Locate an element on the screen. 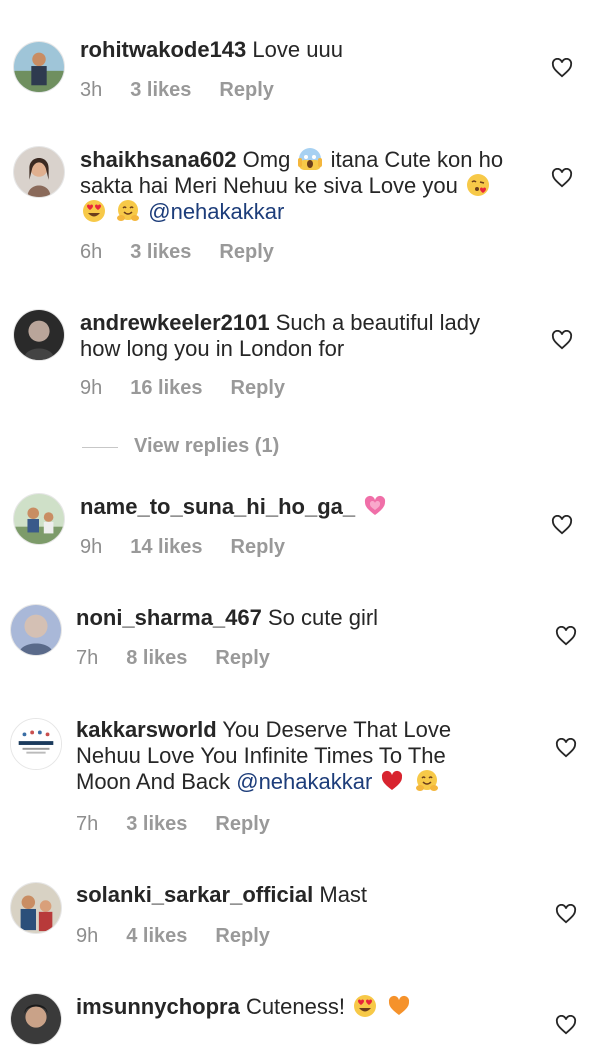 The image size is (600, 1045). comment-body: Omg is located at coordinates (266, 159).